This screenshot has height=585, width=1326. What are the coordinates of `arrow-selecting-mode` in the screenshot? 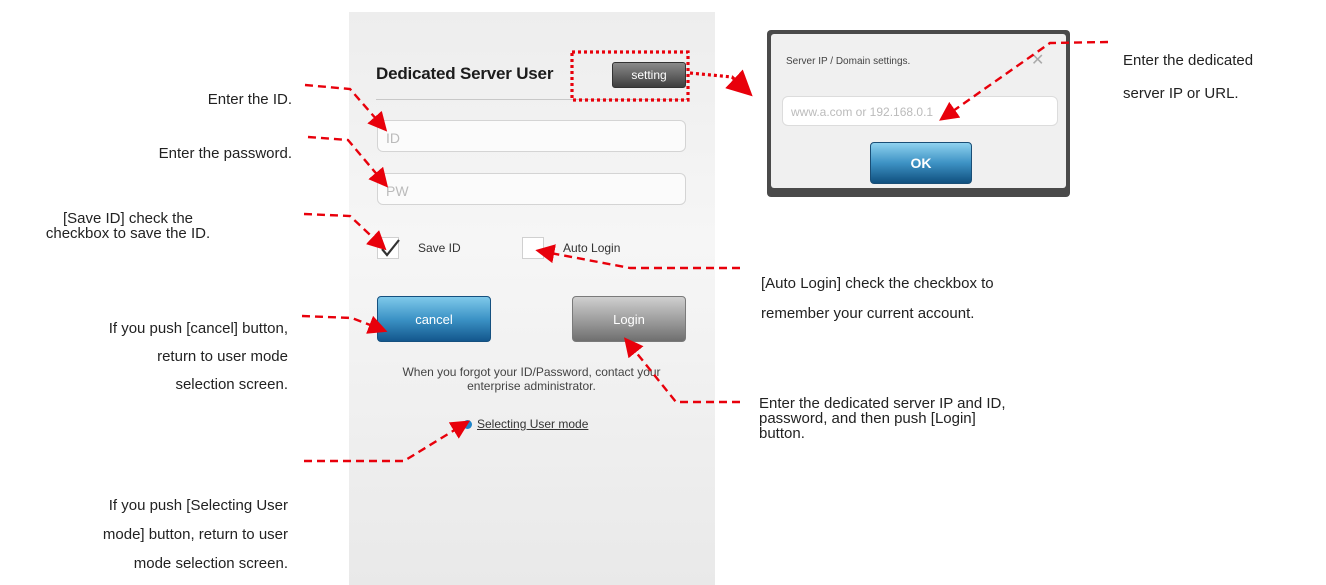 It's located at (387, 441).